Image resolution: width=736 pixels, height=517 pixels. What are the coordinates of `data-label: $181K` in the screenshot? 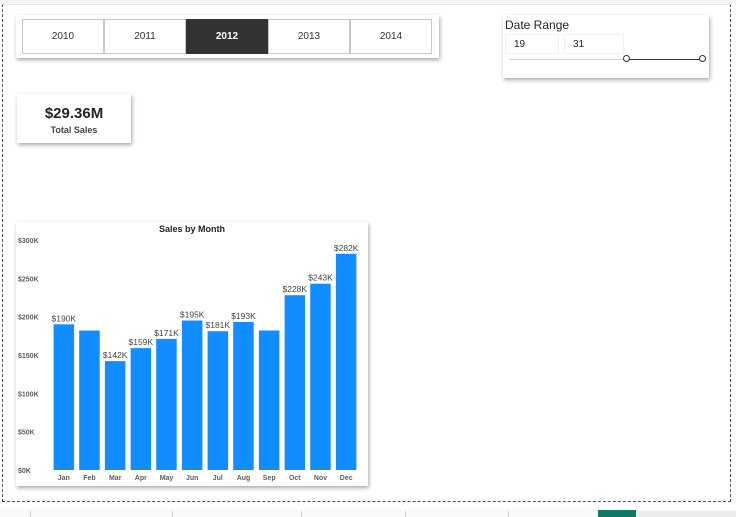 It's located at (218, 325).